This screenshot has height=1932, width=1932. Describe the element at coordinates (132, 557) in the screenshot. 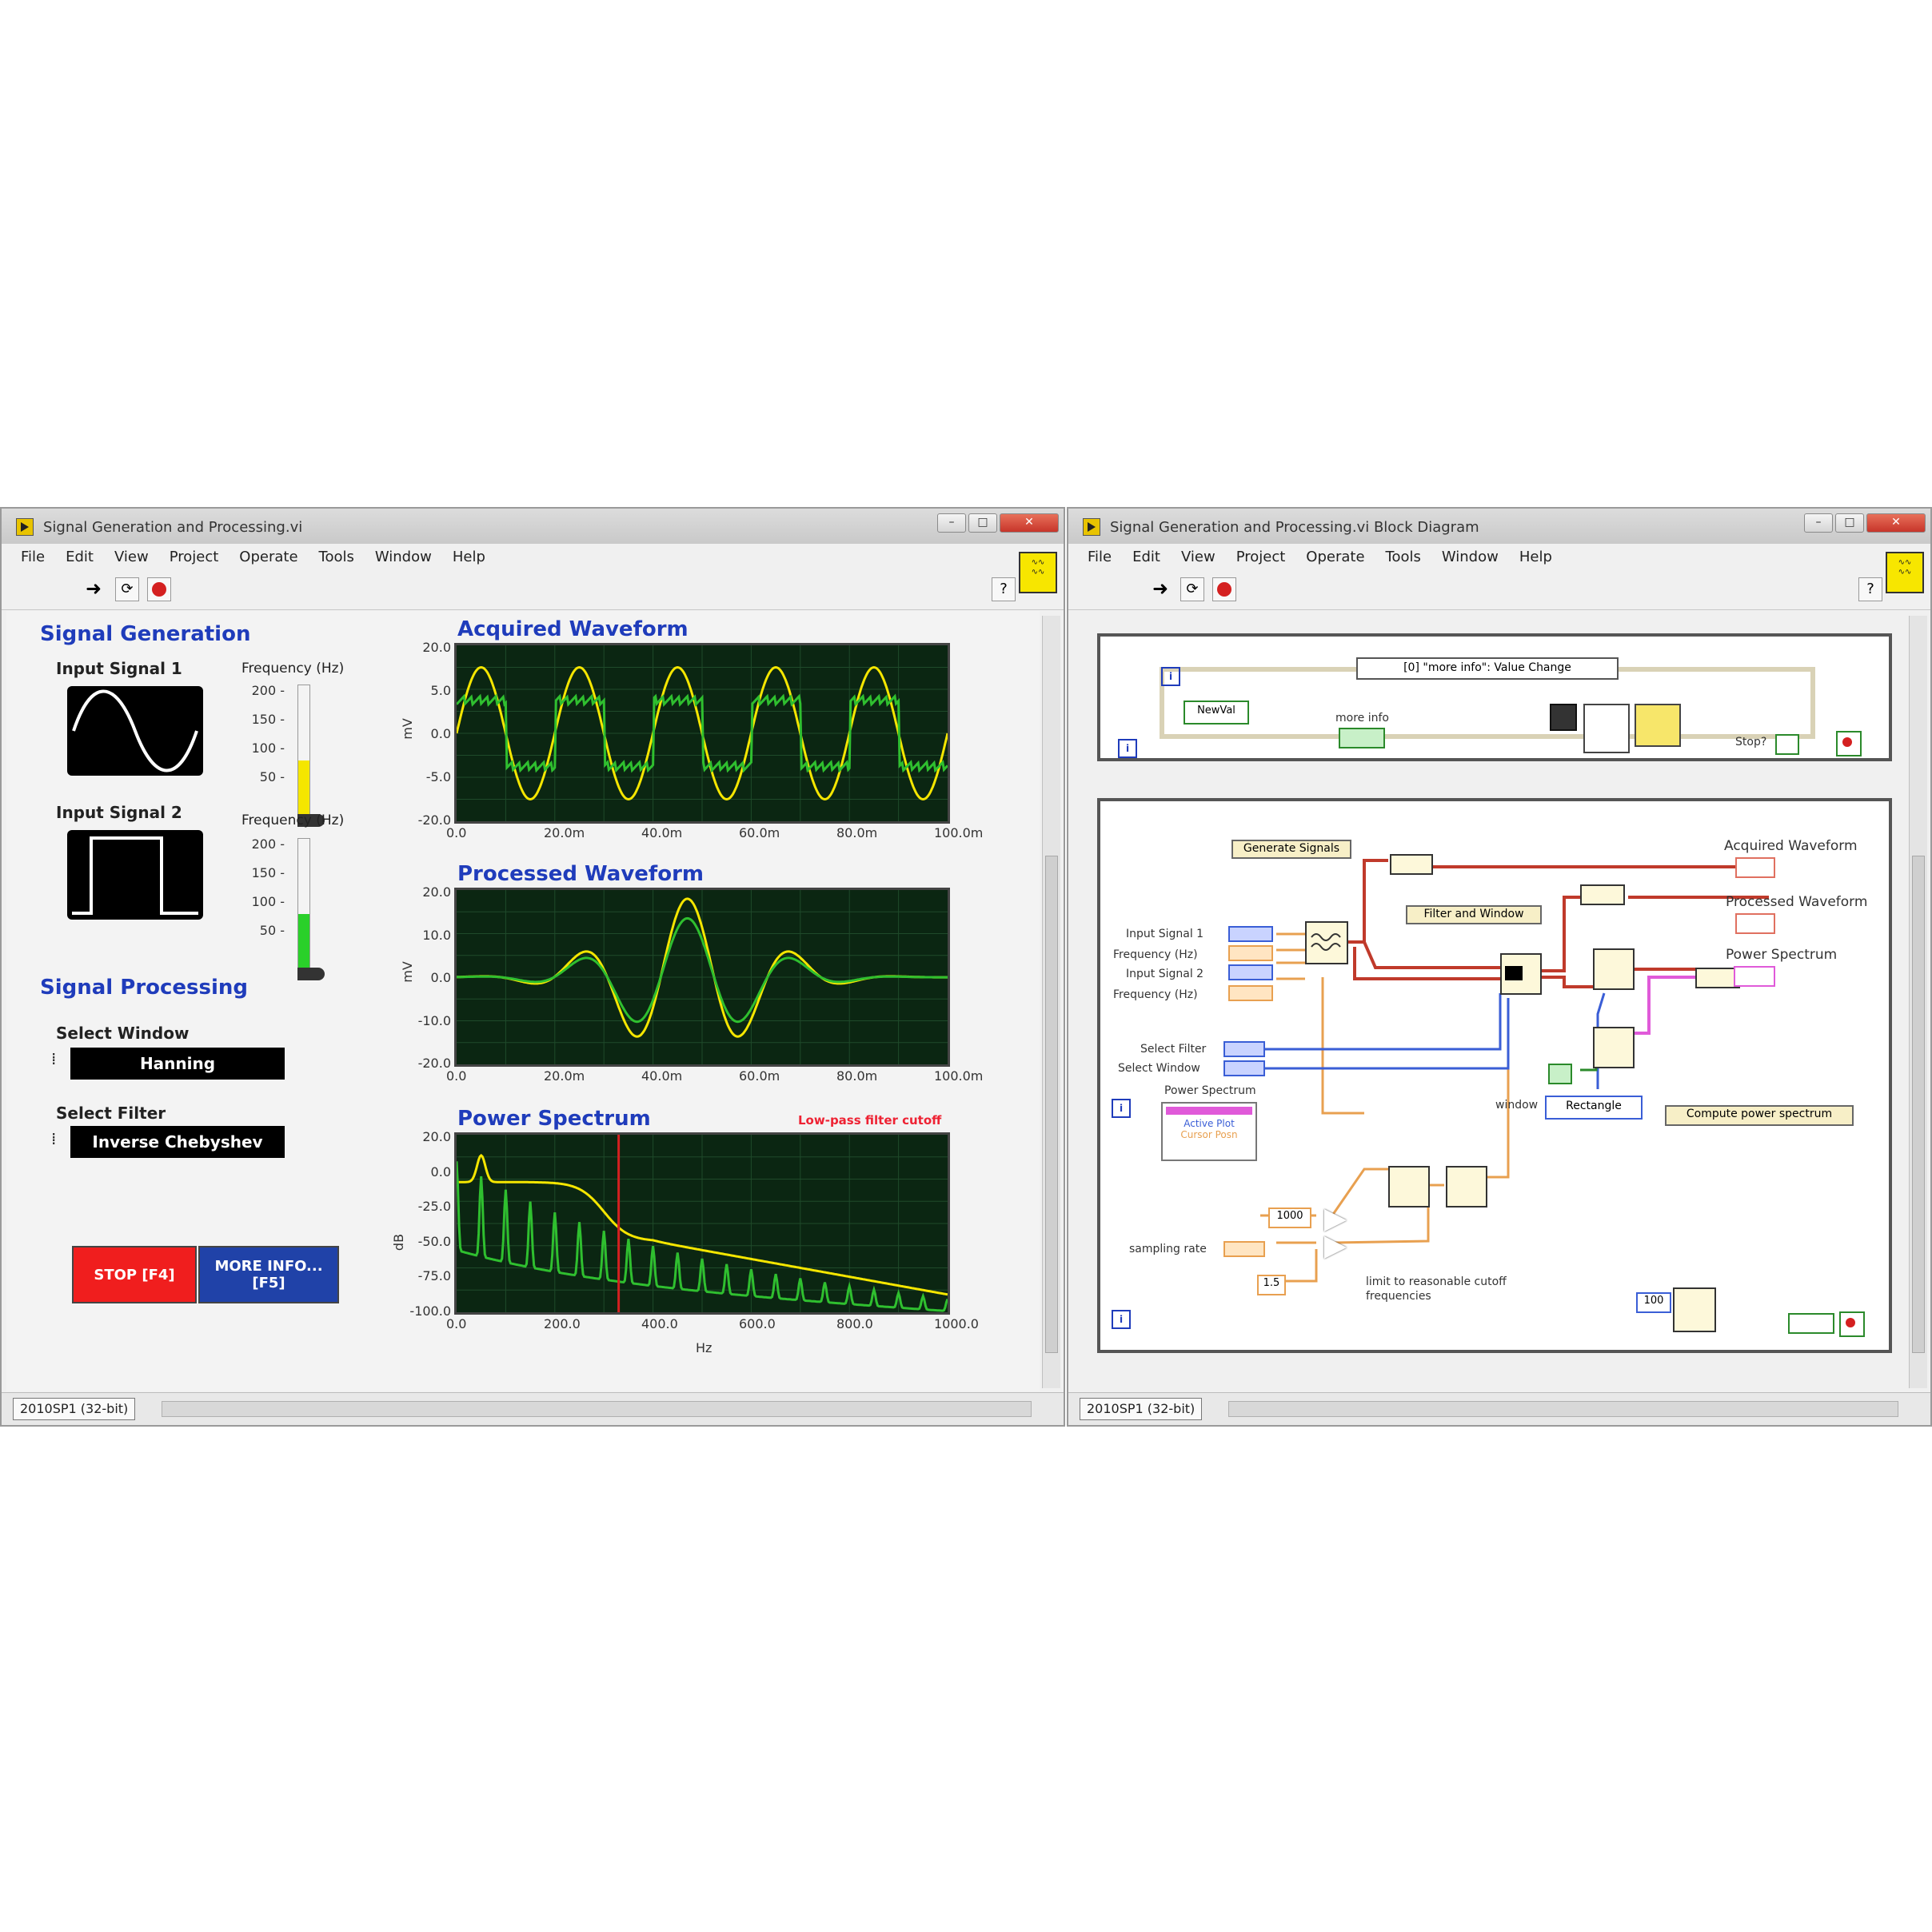

I see `front-menu-view: View` at that location.